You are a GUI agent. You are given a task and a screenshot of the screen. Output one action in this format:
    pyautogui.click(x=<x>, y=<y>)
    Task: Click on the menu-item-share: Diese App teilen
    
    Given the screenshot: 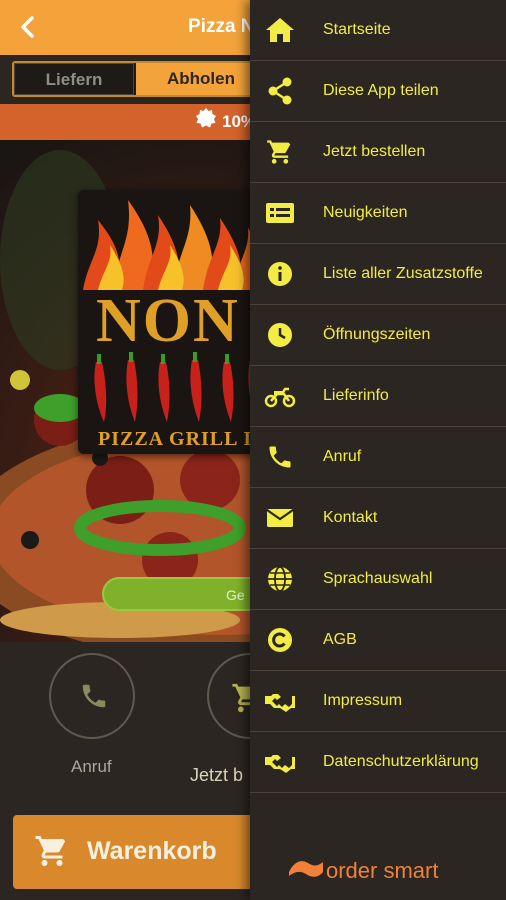 What is the action you would take?
    pyautogui.click(x=378, y=91)
    